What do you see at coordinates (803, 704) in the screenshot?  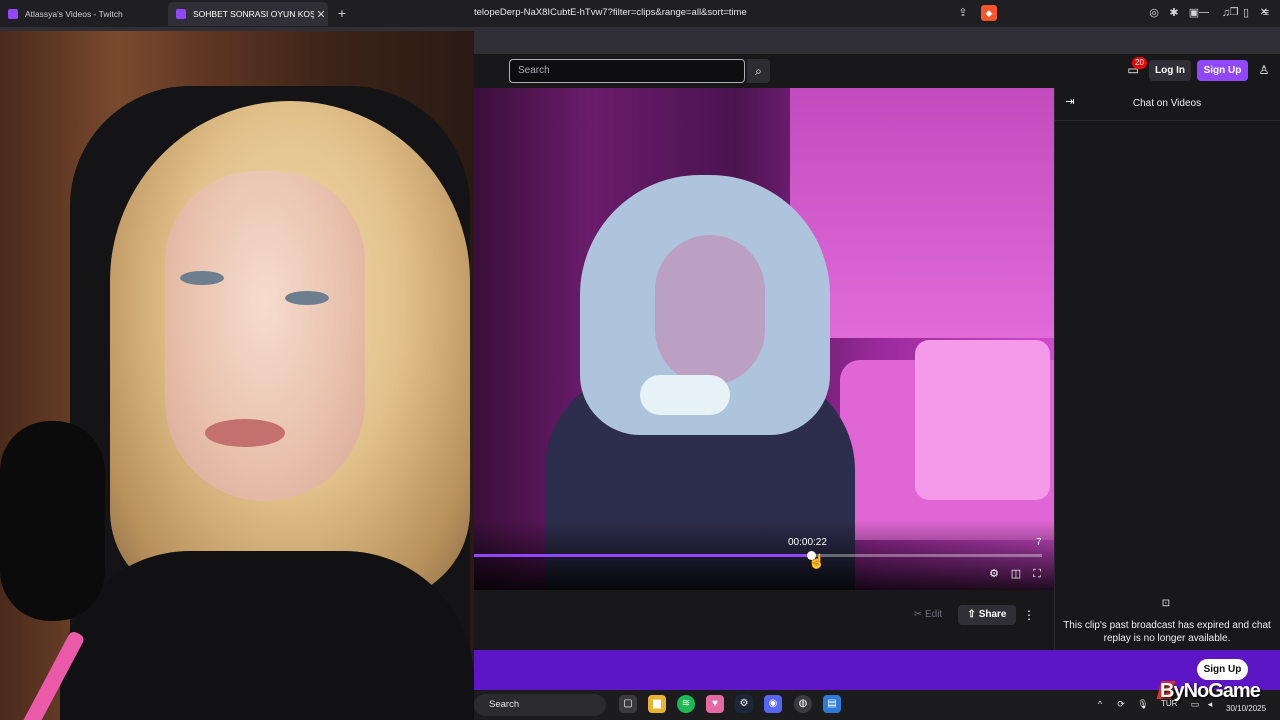 I see `obs-icon: ◍` at bounding box center [803, 704].